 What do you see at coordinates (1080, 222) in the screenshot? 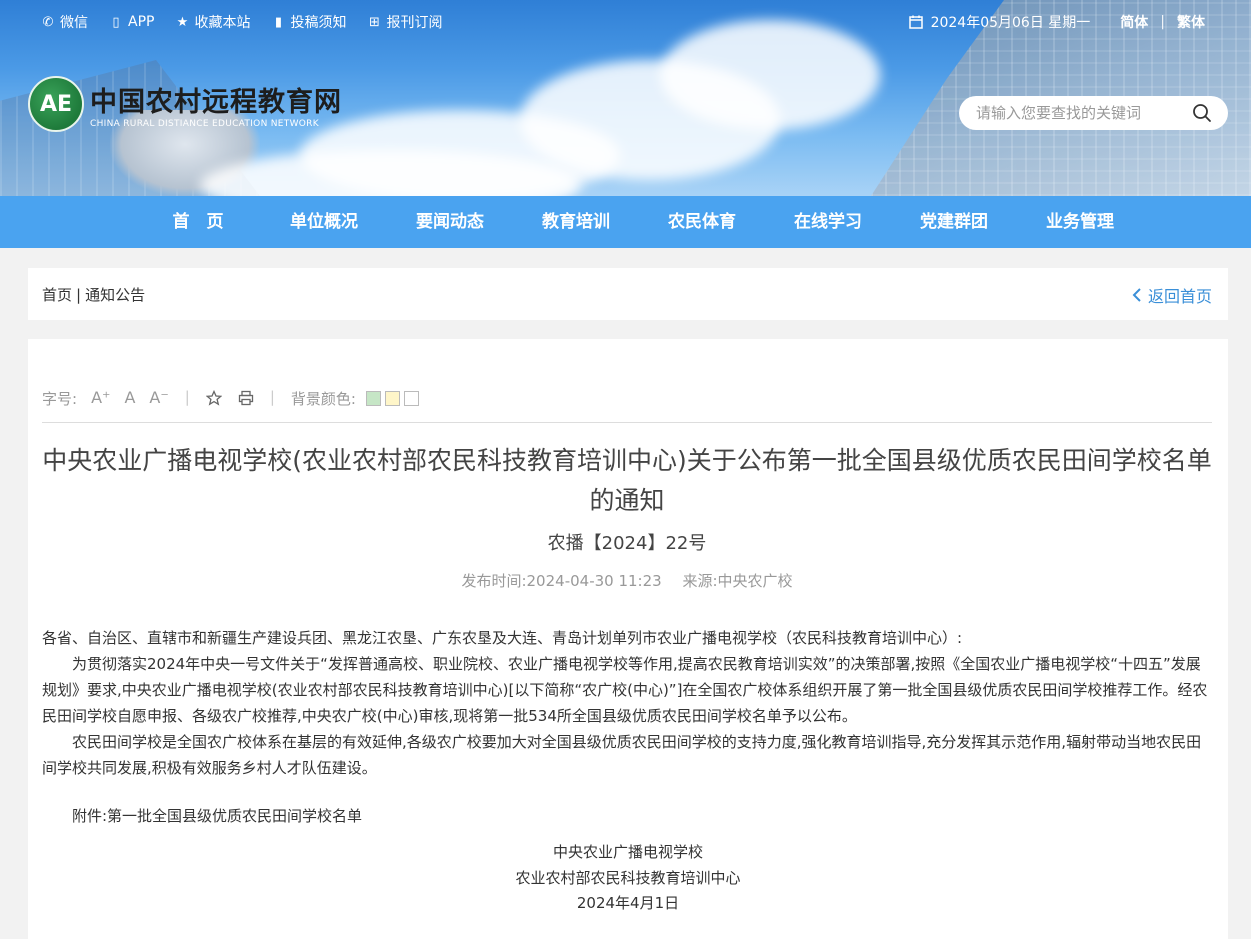
I see `nav-item-business: 业务管理` at bounding box center [1080, 222].